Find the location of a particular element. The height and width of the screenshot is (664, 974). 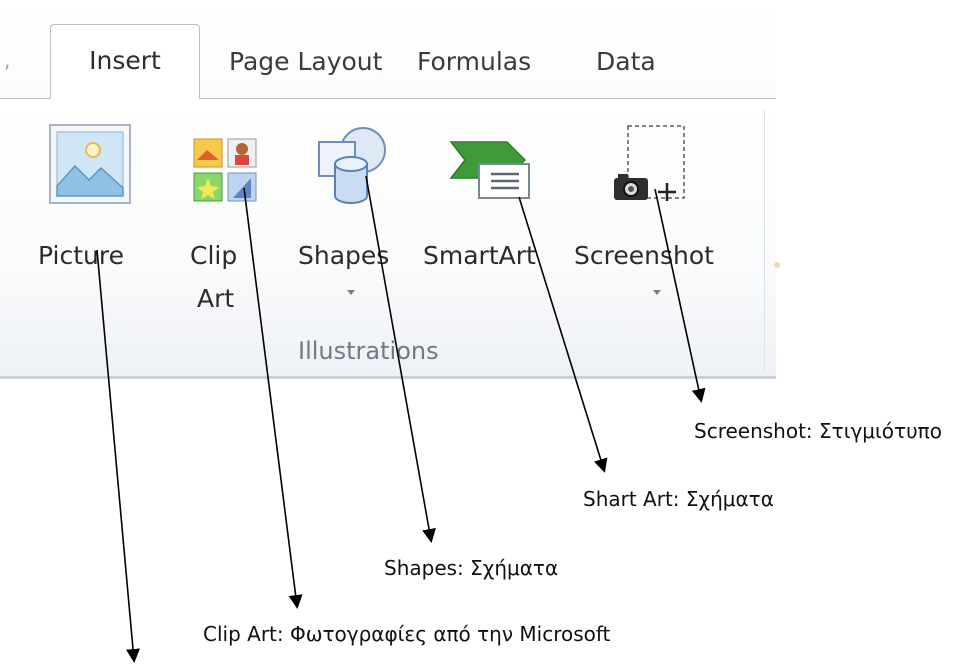

tab-insert: Insert is located at coordinates (125, 62).